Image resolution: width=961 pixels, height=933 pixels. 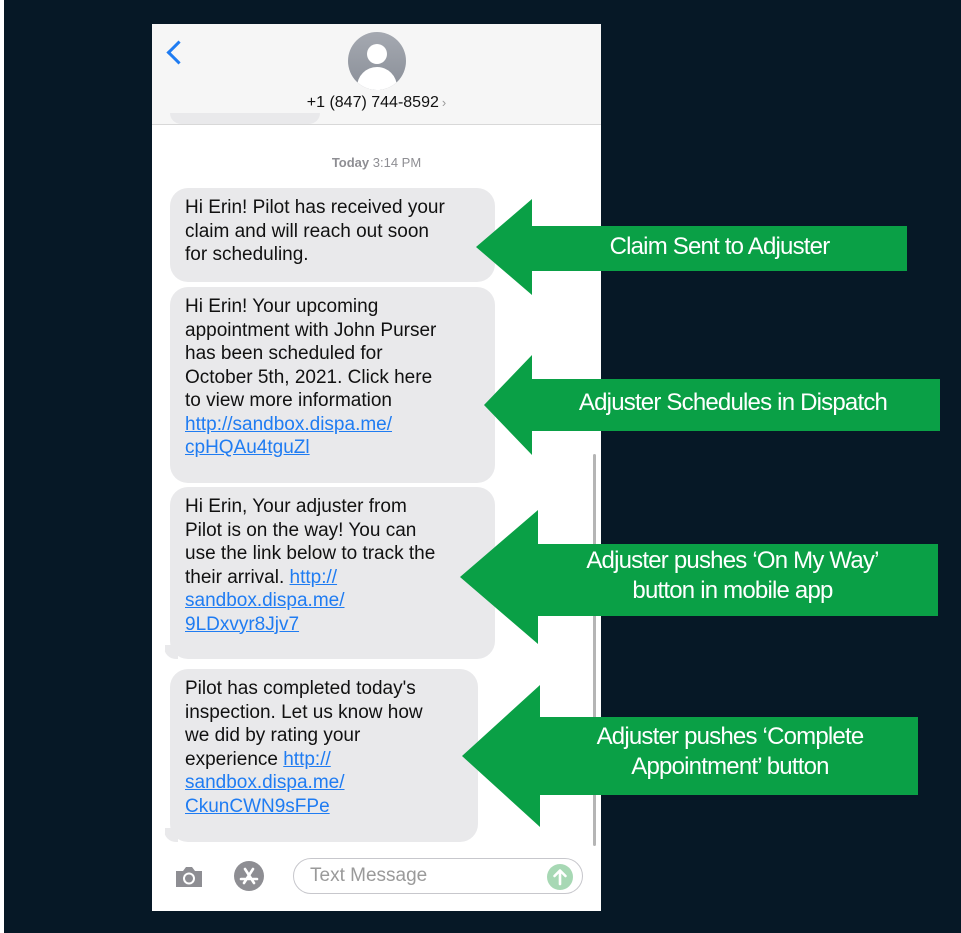 What do you see at coordinates (309, 377) in the screenshot?
I see `message-line: October 5th, 2021. Click here` at bounding box center [309, 377].